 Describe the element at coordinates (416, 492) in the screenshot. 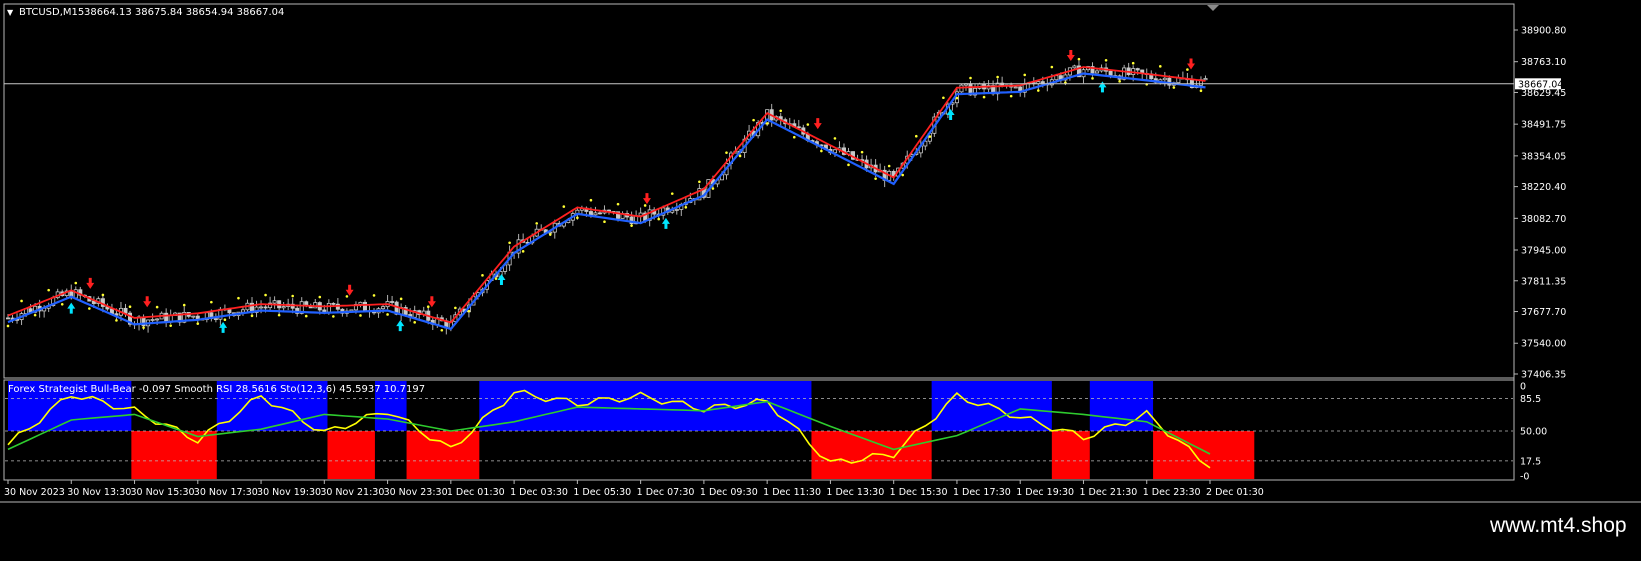

I see `time-tick-label: 30 Nov 23:30` at that location.